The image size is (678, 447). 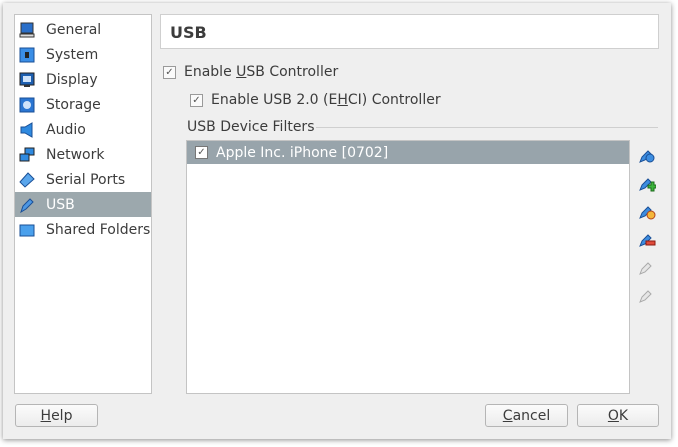 What do you see at coordinates (27, 30) in the screenshot?
I see `general-icon` at bounding box center [27, 30].